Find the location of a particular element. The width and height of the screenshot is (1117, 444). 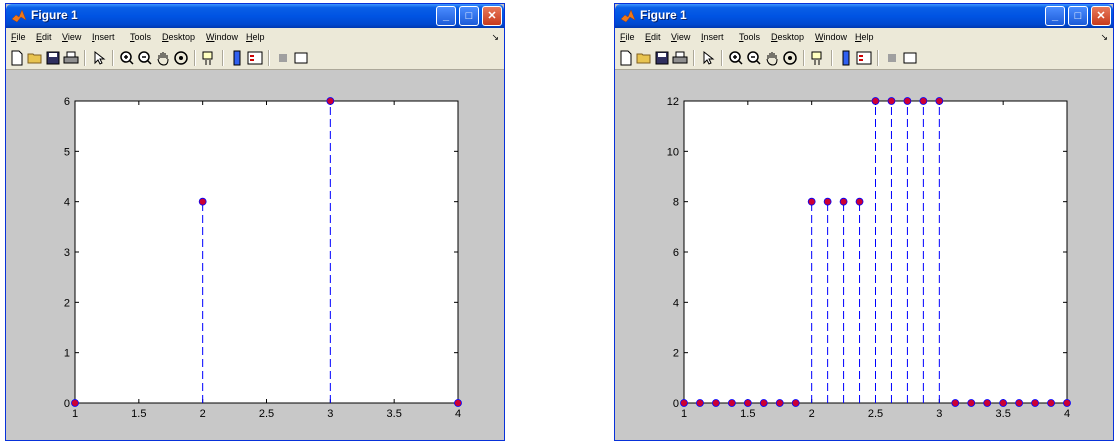

x-tick-label: 4 is located at coordinates (1067, 414).